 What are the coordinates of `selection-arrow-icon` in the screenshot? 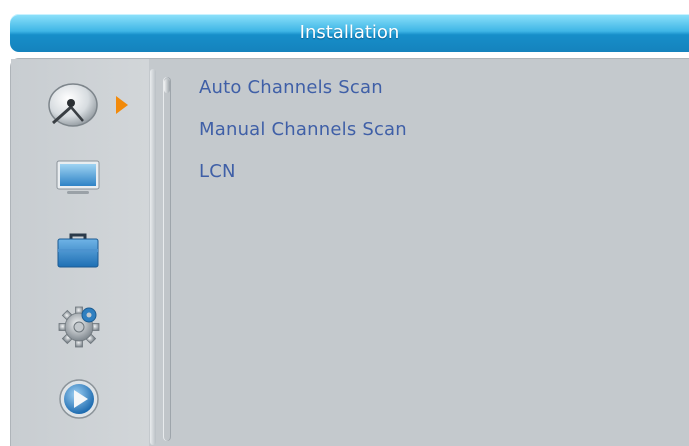 It's located at (122, 105).